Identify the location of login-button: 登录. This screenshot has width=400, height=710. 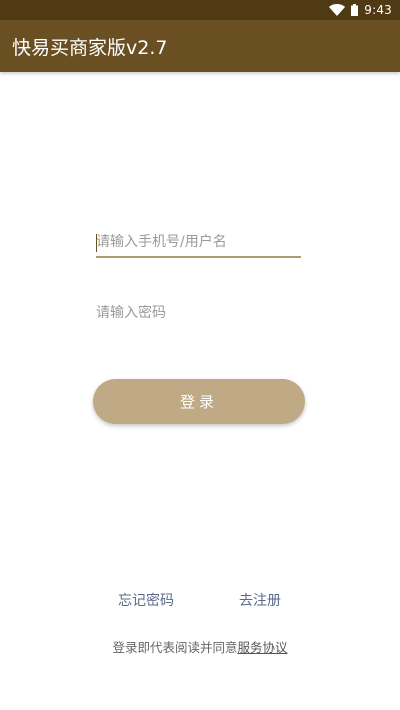
(199, 401).